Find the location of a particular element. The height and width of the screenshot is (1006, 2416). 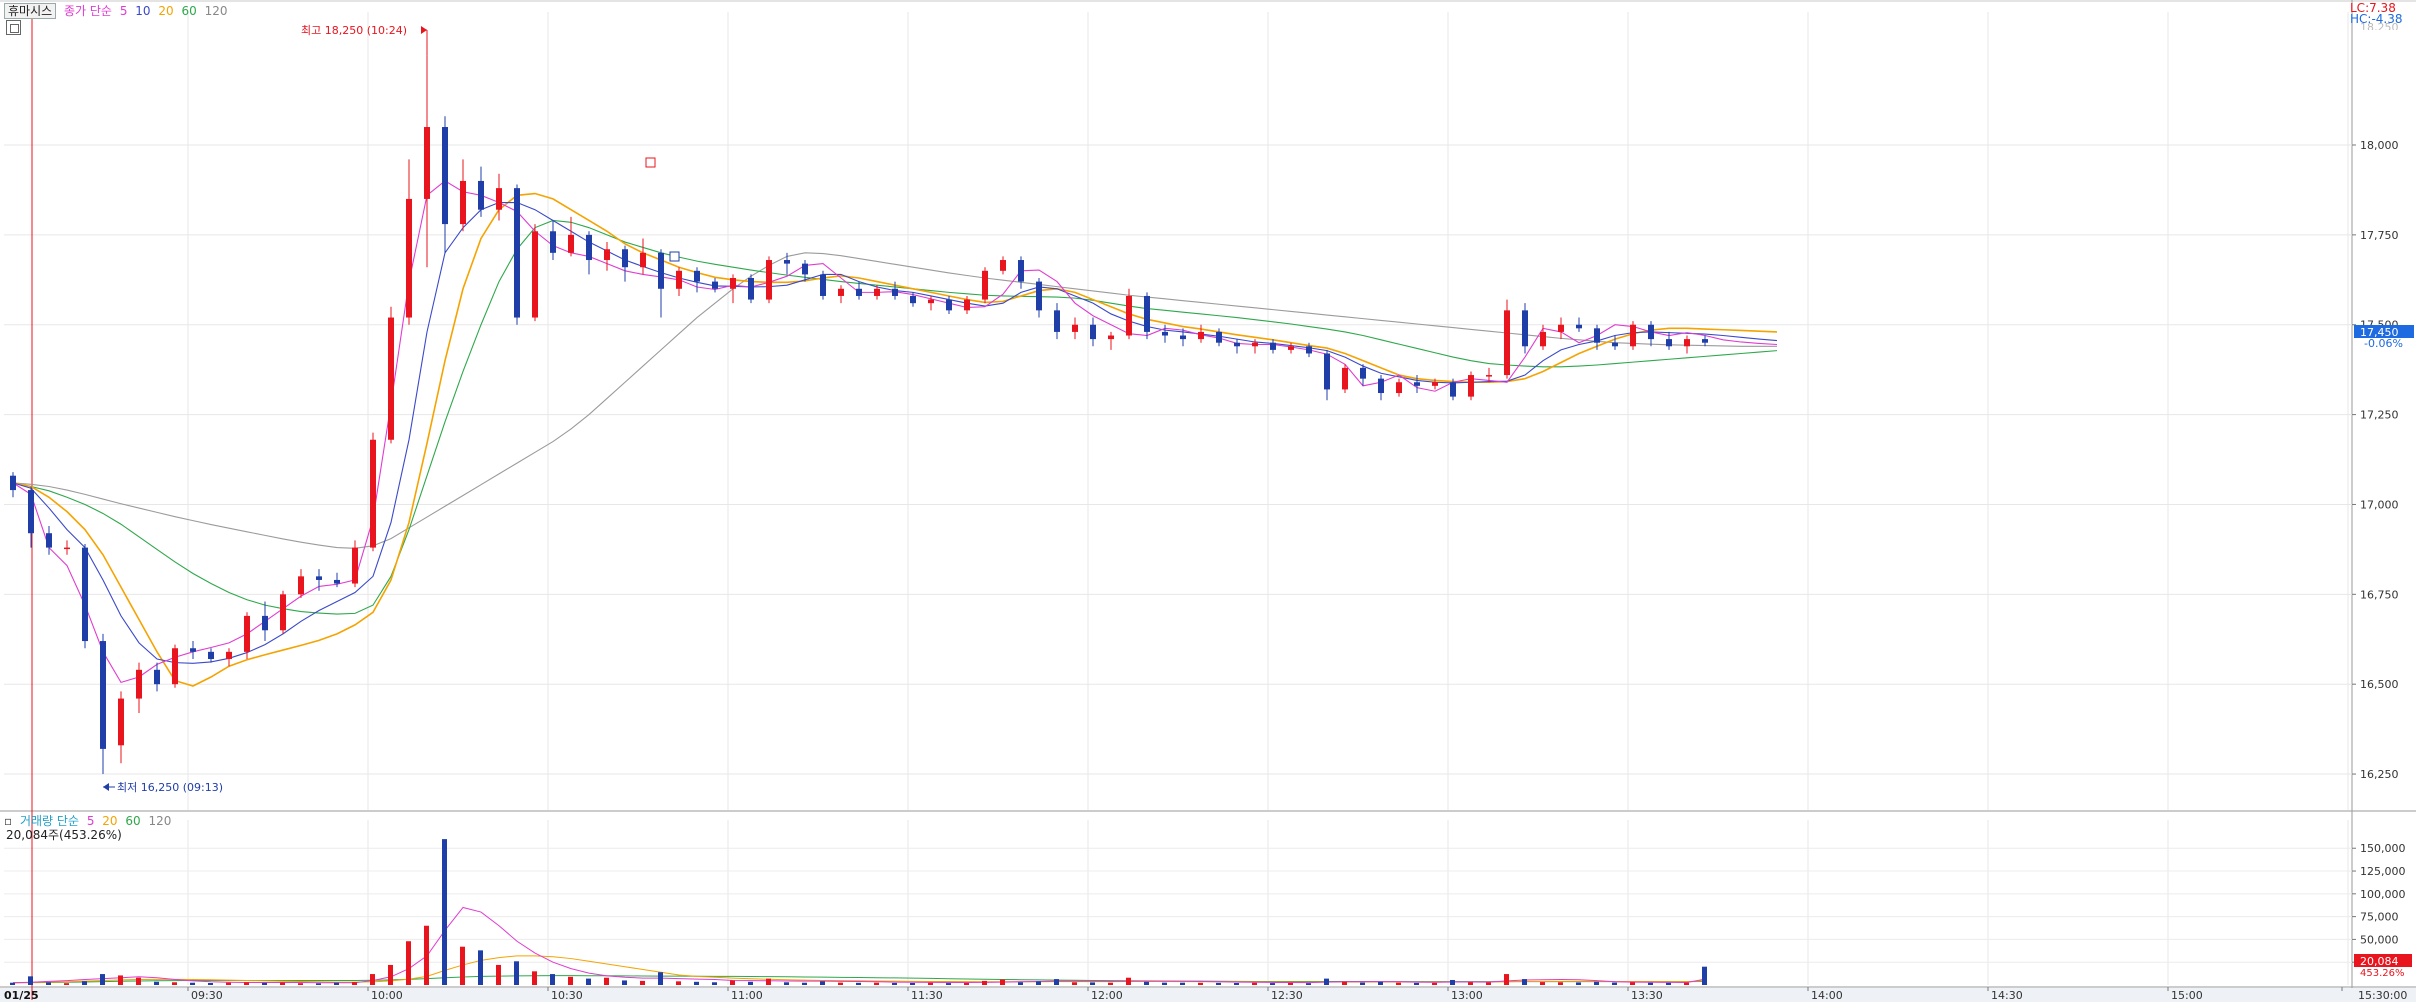

vol-ma120-legend: 120 is located at coordinates (160, 821).